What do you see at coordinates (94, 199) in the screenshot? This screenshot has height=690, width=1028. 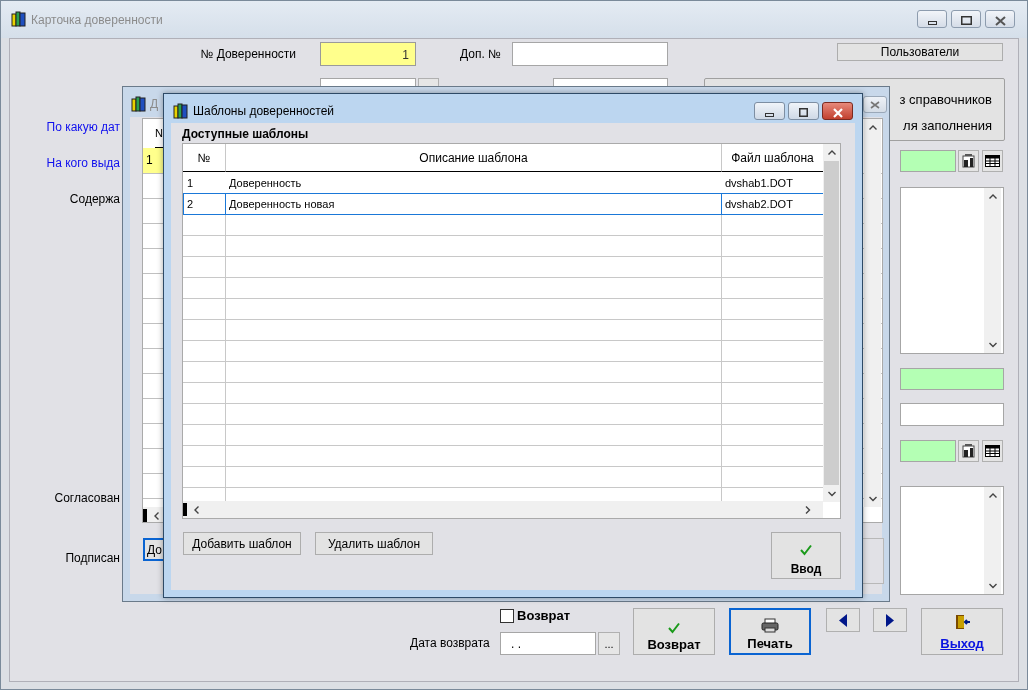 I see `field-label: Содержа` at bounding box center [94, 199].